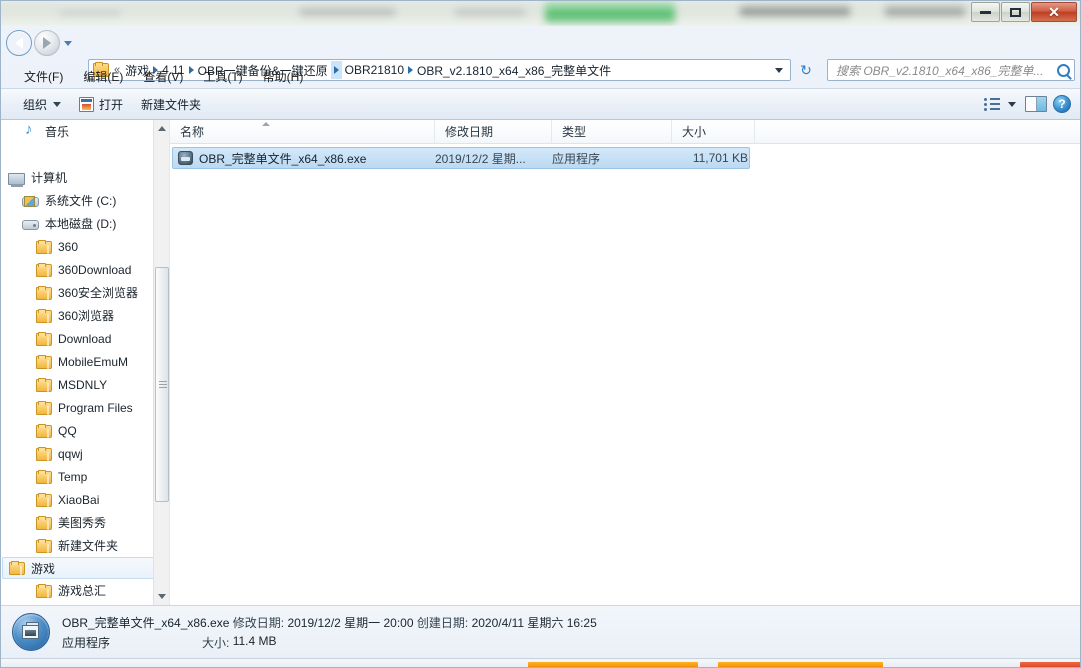 Image resolution: width=1081 pixels, height=668 pixels. What do you see at coordinates (161, 596) in the screenshot?
I see `scroll-down-button` at bounding box center [161, 596].